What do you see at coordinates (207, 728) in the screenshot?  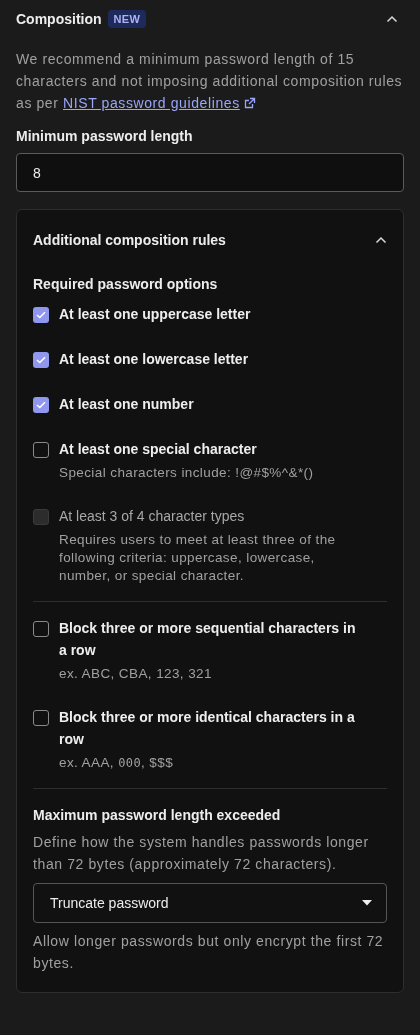 I see `option-label: Block three or more identical characters in a row` at bounding box center [207, 728].